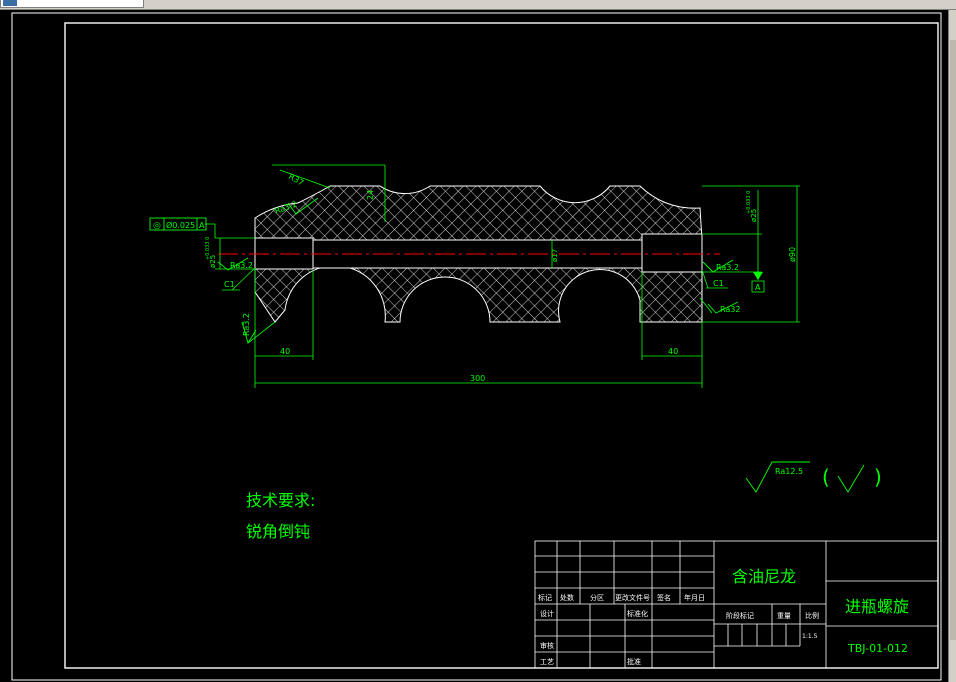  I want to click on standardize-label: 标准化, so click(637, 613).